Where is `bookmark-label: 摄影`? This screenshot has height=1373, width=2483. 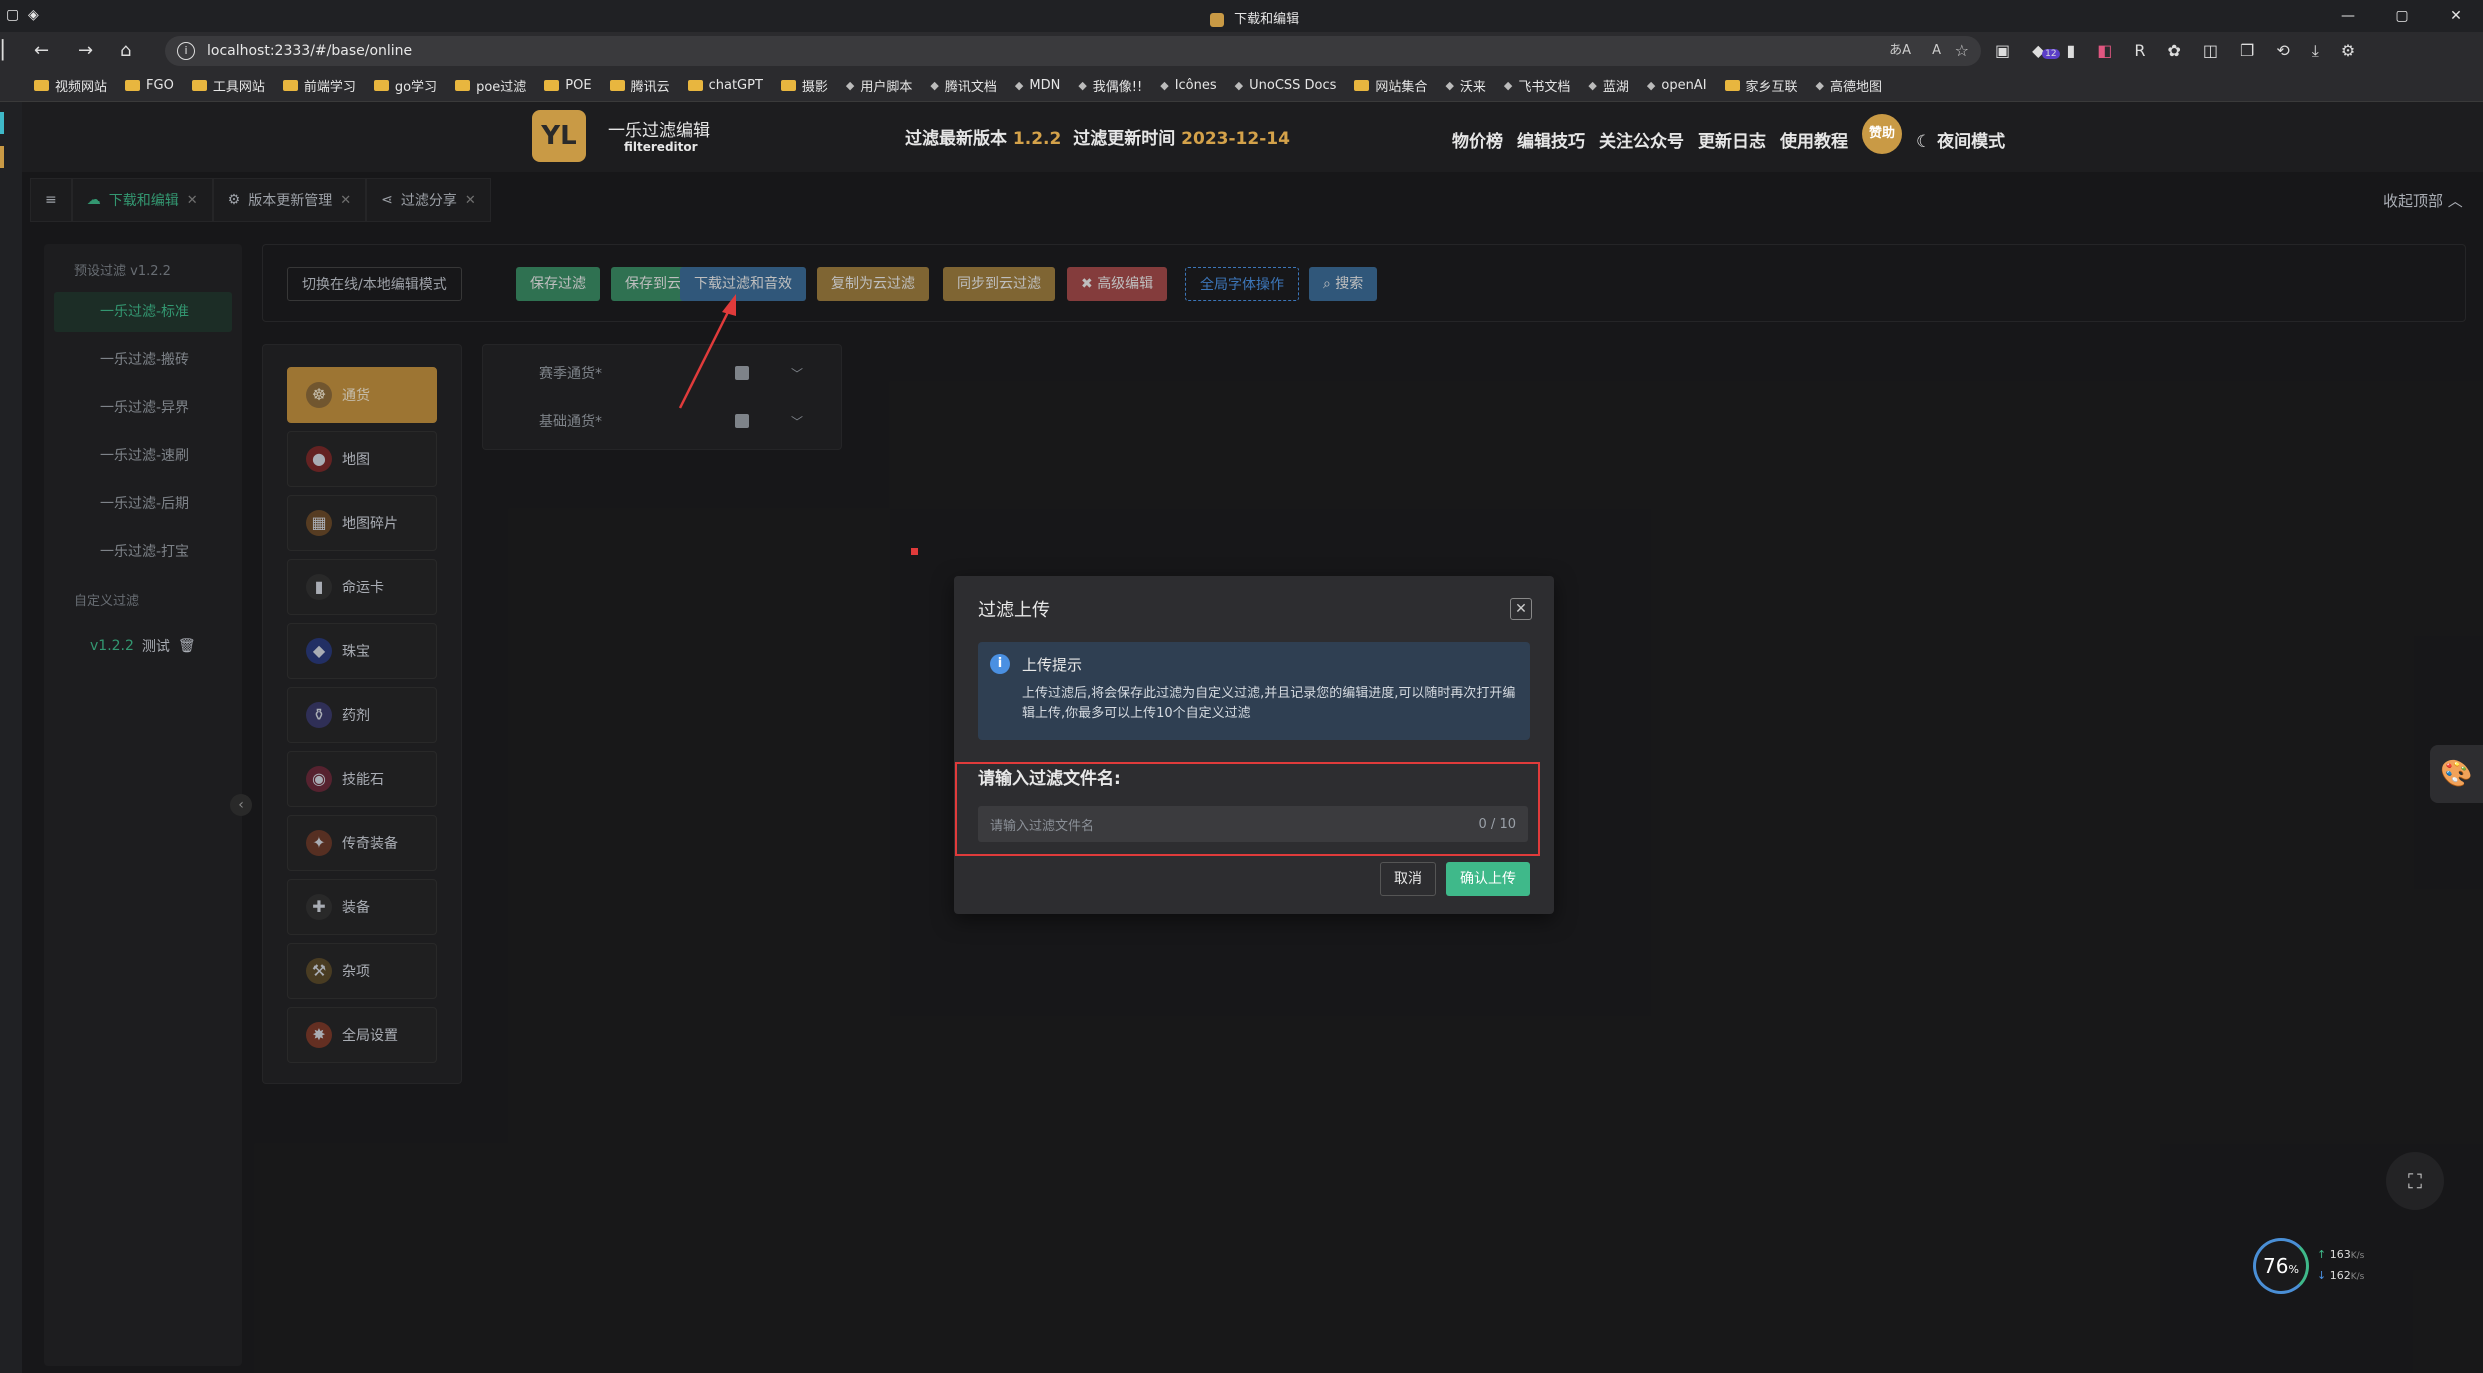
bookmark-label: 摄影 is located at coordinates (814, 87).